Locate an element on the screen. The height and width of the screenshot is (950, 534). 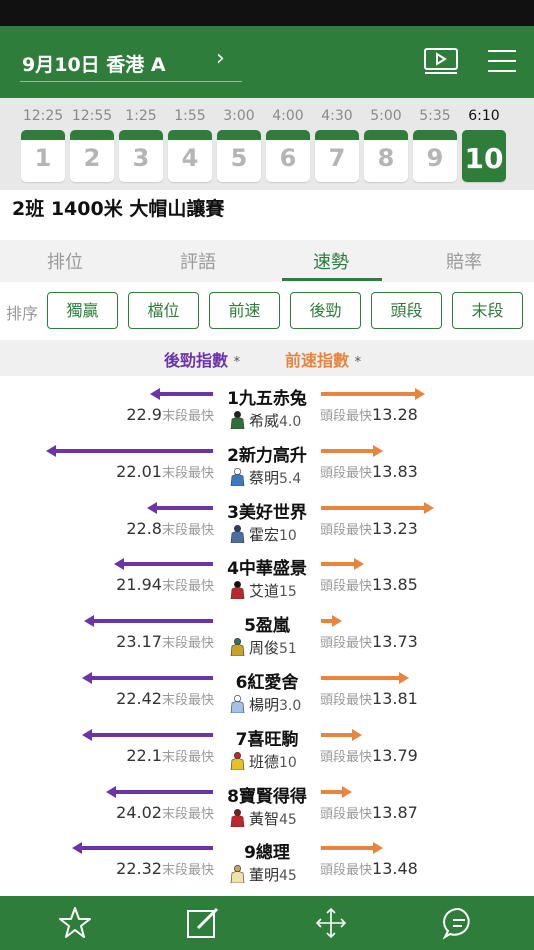
race-card: 8 is located at coordinates (386, 156).